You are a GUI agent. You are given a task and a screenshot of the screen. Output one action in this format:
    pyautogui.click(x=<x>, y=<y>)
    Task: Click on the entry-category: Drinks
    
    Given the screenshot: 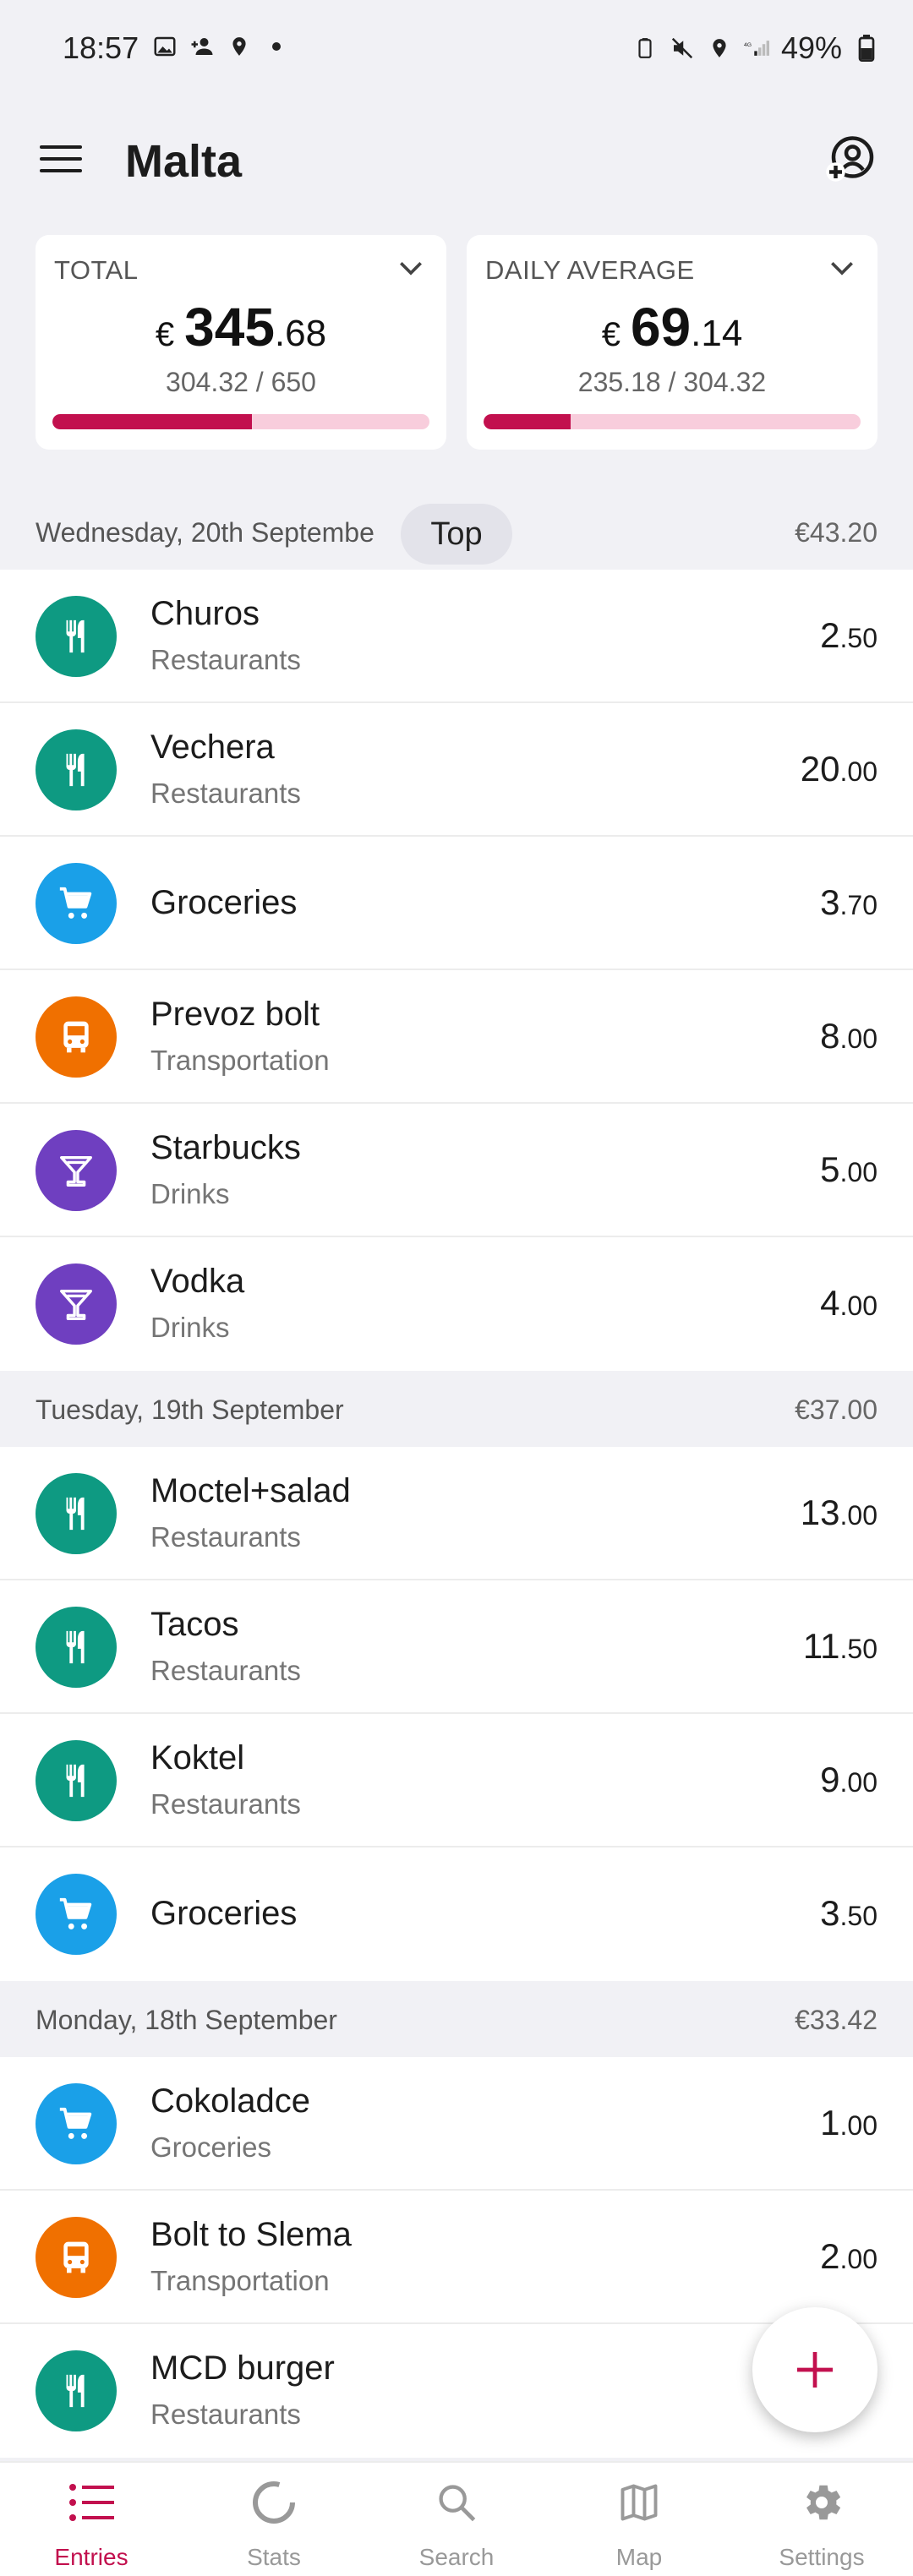 What is the action you would take?
    pyautogui.click(x=190, y=1327)
    